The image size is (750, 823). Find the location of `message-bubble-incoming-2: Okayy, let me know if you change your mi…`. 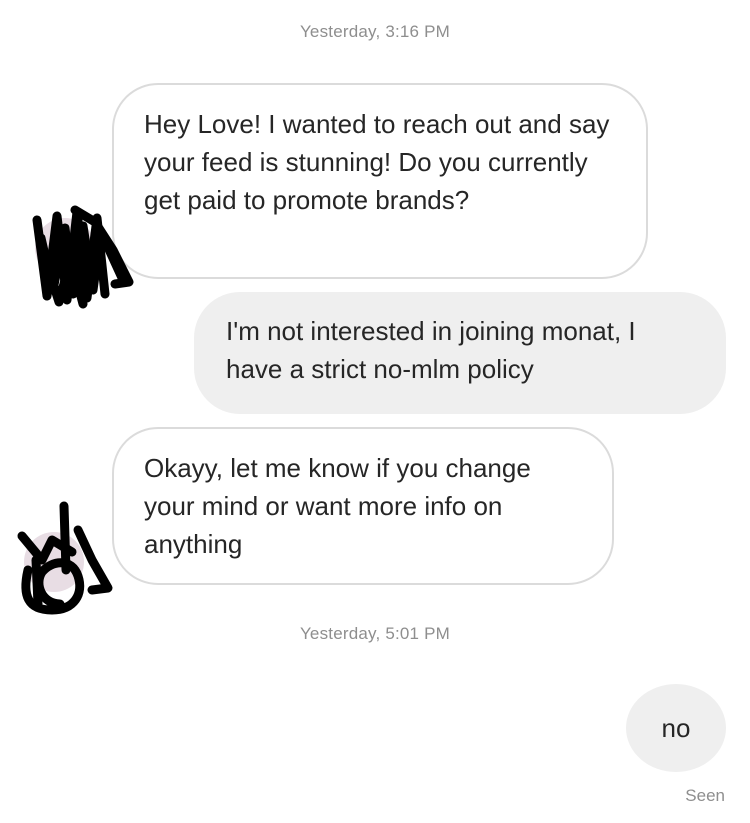

message-bubble-incoming-2: Okayy, let me know if you change your mi… is located at coordinates (363, 506).